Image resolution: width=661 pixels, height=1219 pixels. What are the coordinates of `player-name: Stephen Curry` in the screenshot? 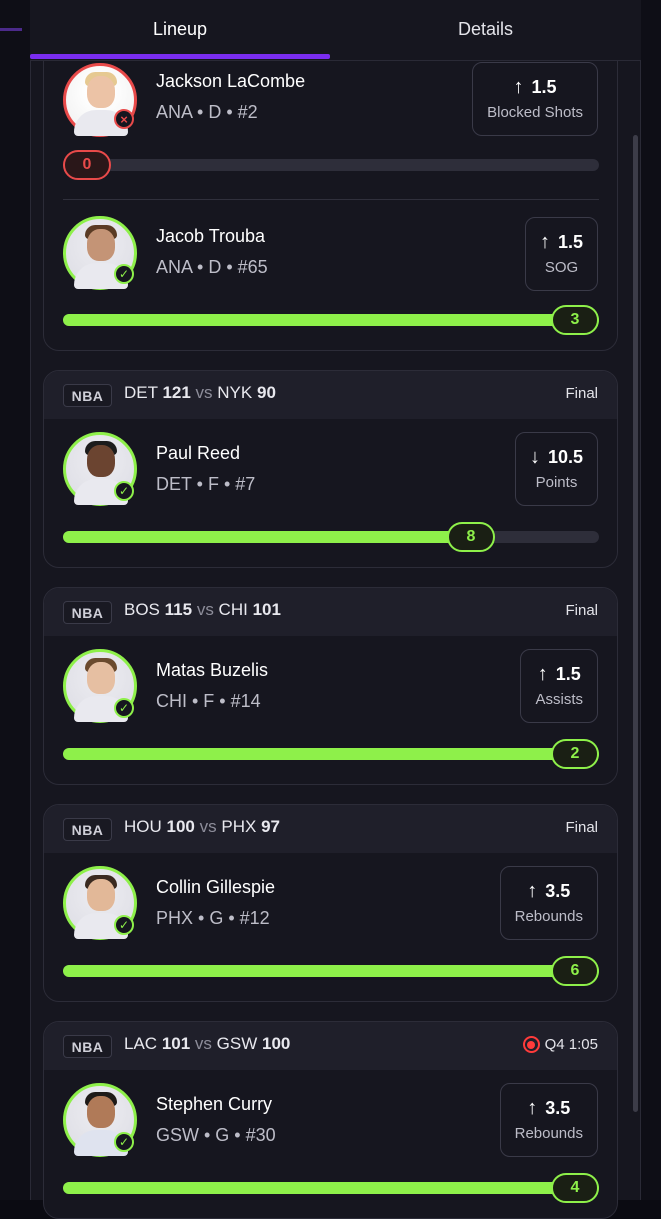 It's located at (214, 1104).